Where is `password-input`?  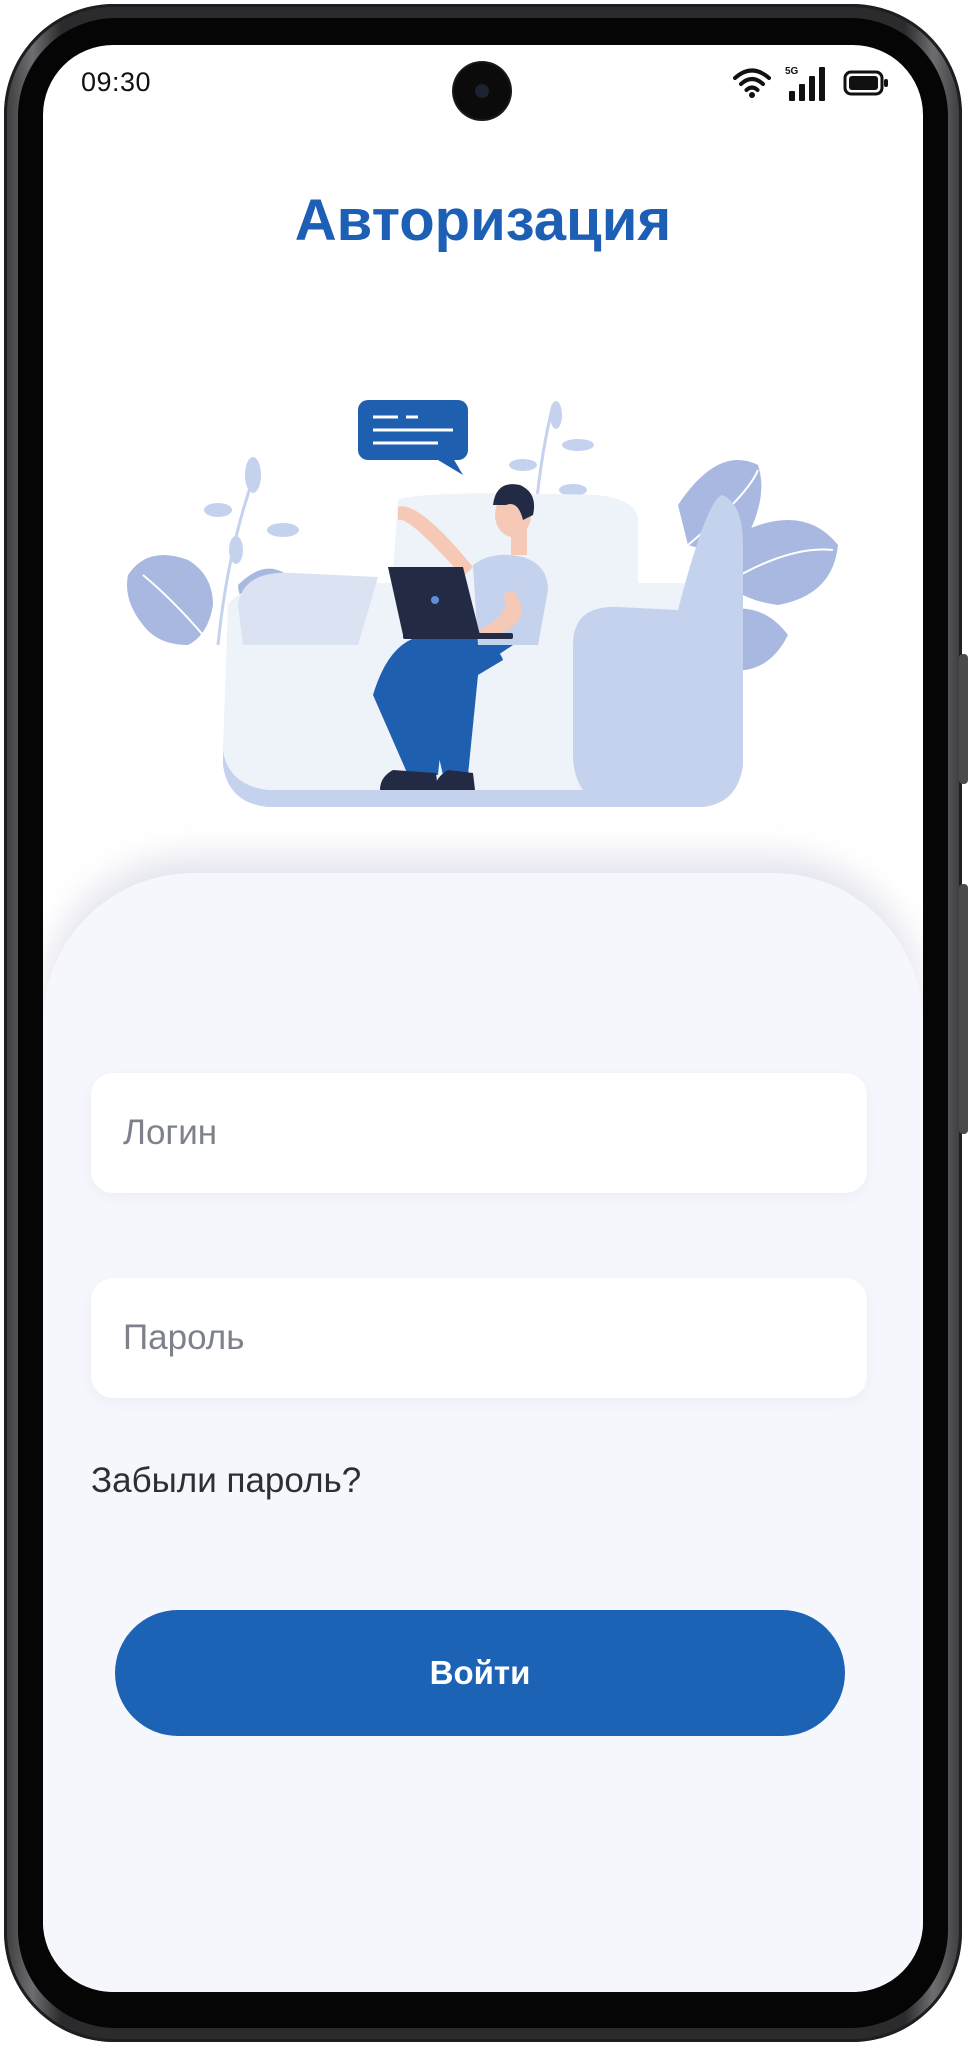
password-input is located at coordinates (479, 1338).